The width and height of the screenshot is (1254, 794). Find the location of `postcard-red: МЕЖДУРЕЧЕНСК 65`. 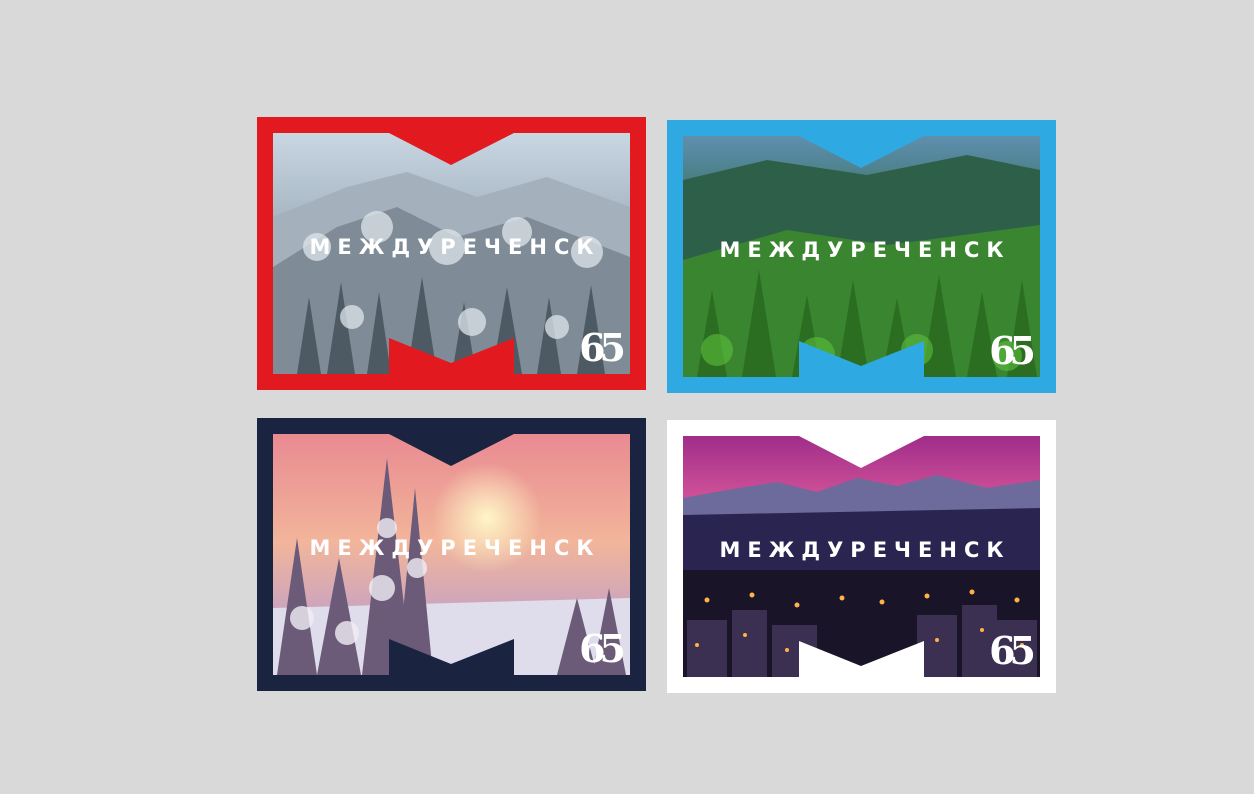

postcard-red: МЕЖДУРЕЧЕНСК 65 is located at coordinates (451, 253).